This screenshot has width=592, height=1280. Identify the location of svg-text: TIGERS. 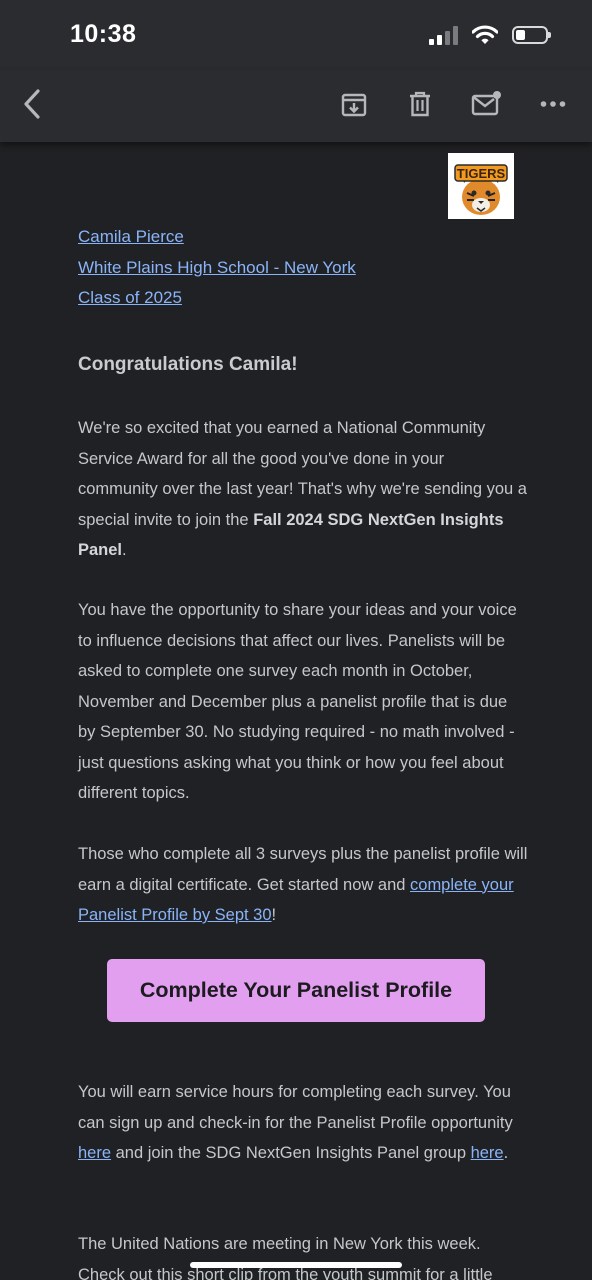
(481, 173).